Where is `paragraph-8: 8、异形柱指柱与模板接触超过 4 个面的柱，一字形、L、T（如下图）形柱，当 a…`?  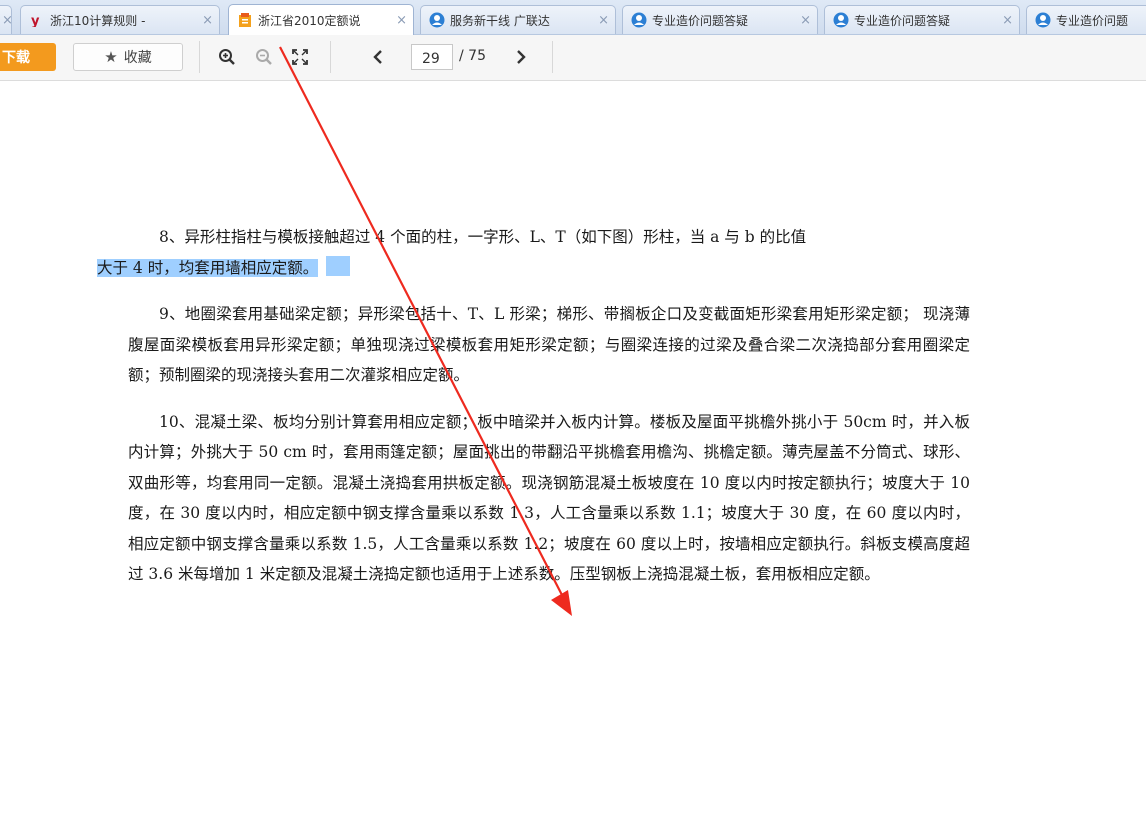 paragraph-8: 8、异形柱指柱与模板接触超过 4 个面的柱，一字形、L、T（如下图）形柱，当 a… is located at coordinates (533, 252).